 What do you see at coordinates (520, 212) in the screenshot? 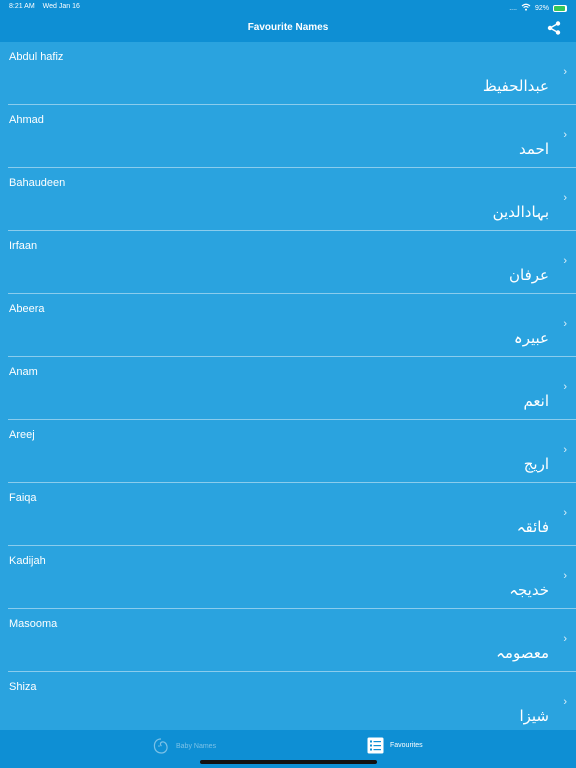
I see `name-urdu: بہادالدین` at bounding box center [520, 212].